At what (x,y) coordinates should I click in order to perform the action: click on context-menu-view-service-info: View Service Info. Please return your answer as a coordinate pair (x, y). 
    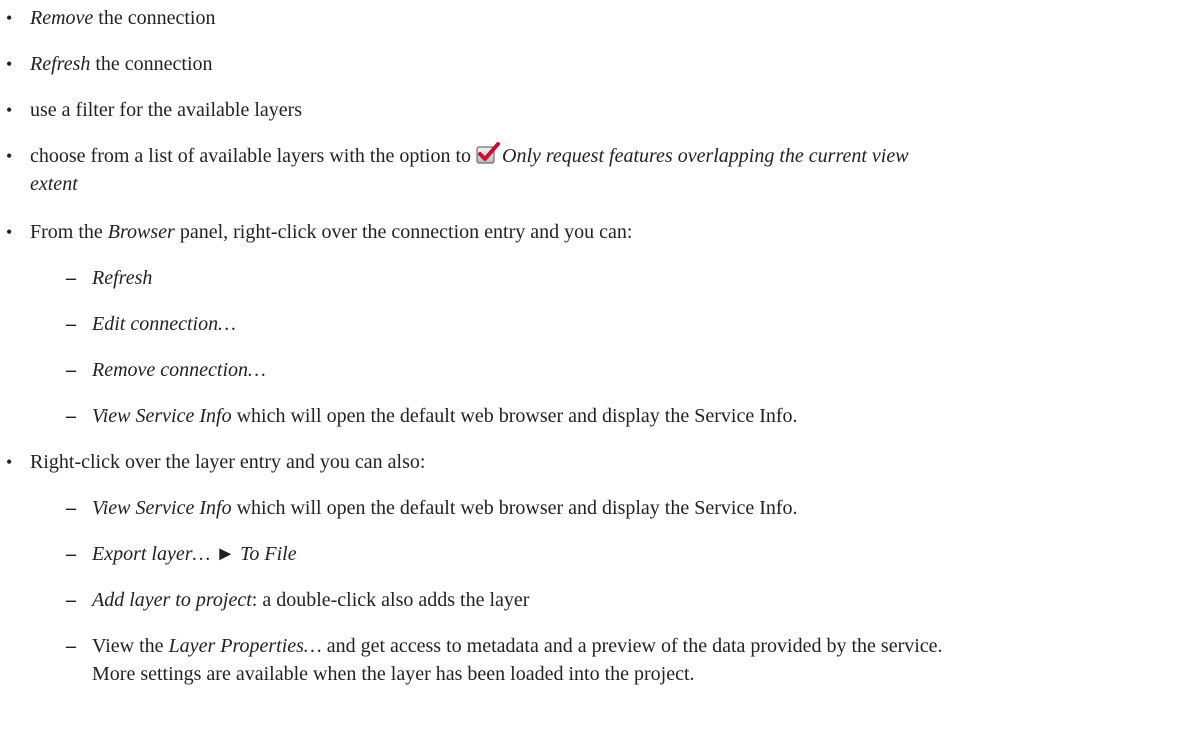
    Looking at the image, I should click on (162, 416).